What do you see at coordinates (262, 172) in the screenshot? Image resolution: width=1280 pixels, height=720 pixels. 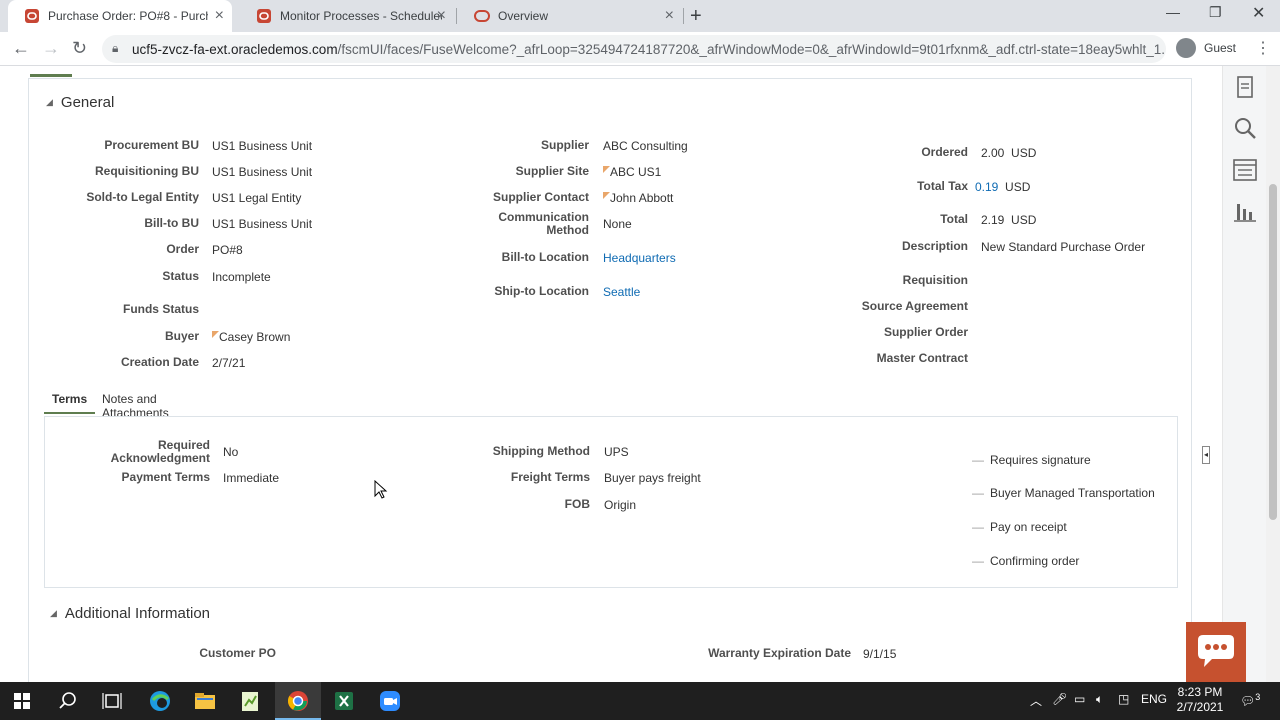 I see `requisitioning-bu-value: US1 Business Unit` at bounding box center [262, 172].